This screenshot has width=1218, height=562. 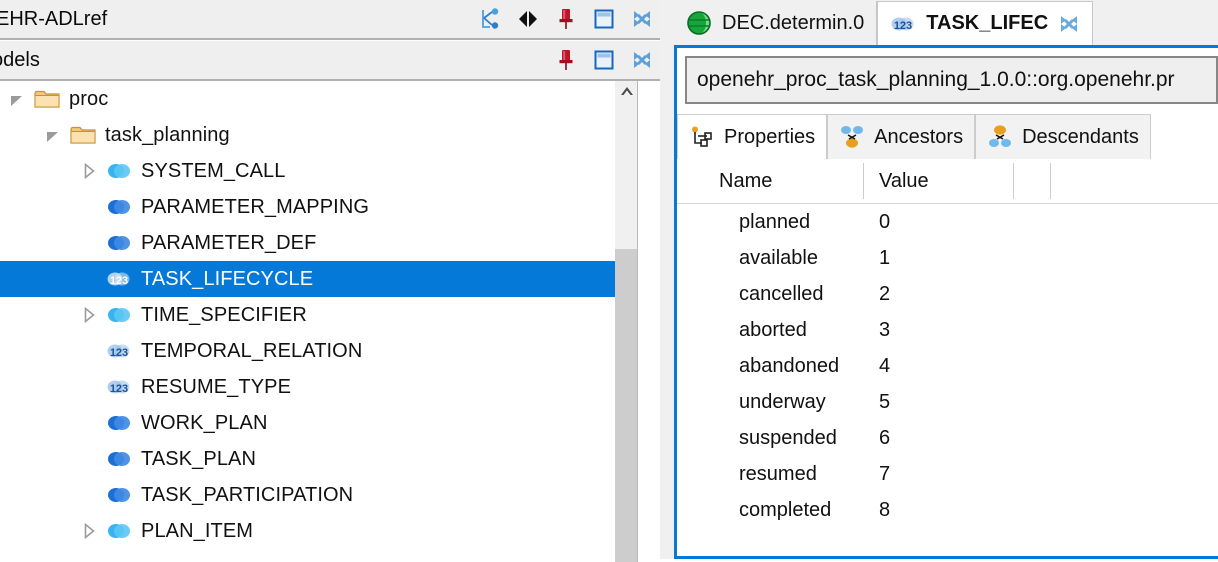 I want to click on ehr-adlref-view-header: EHR-ADLref, so click(x=330, y=20).